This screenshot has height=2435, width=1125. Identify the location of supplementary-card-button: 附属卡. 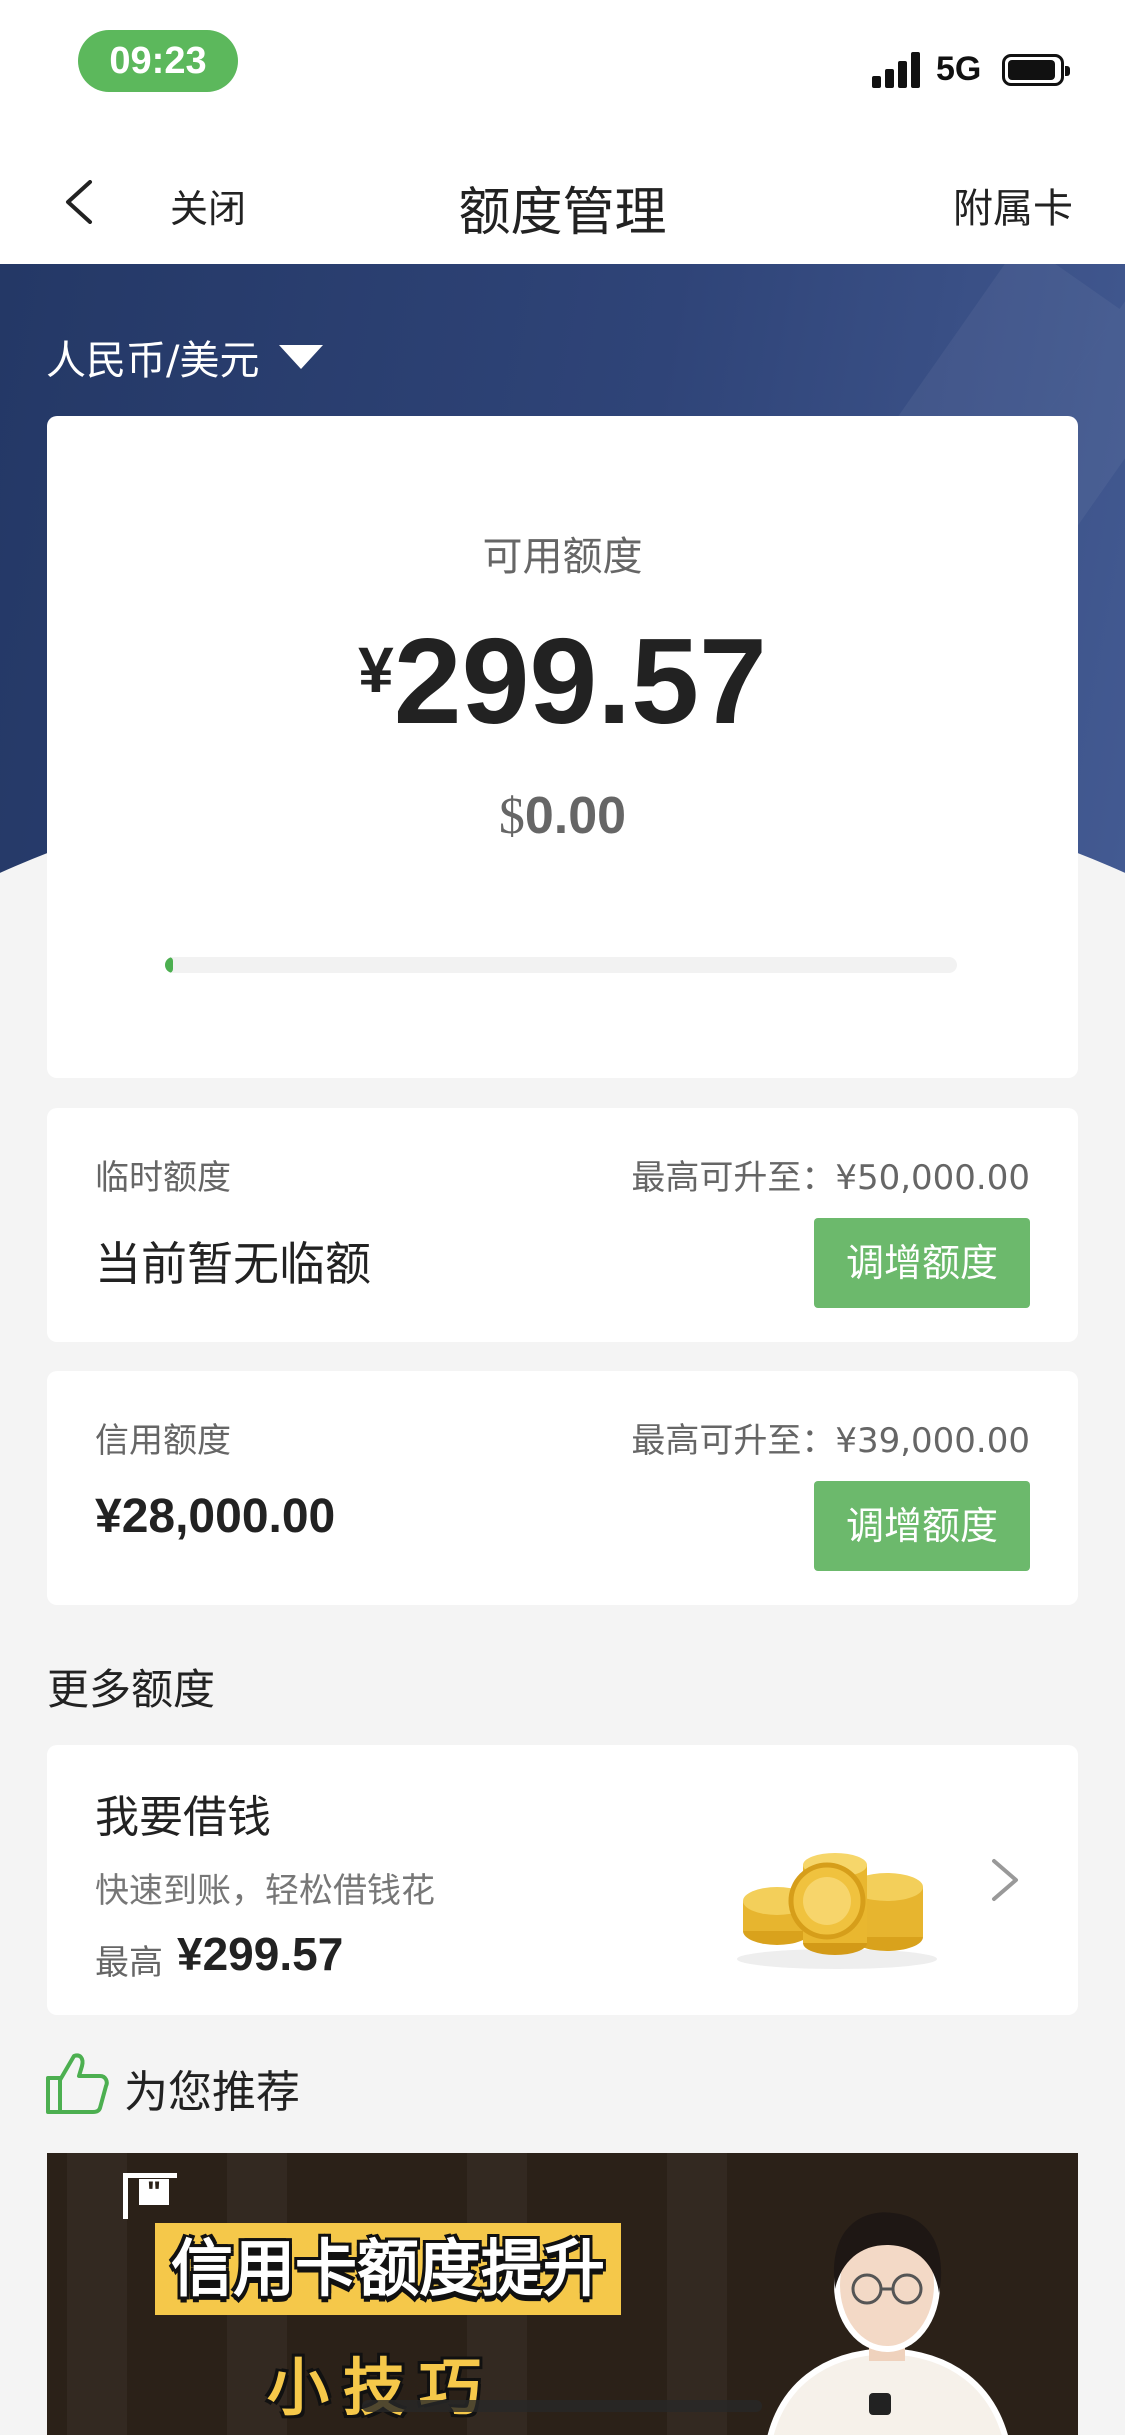
(1013, 205).